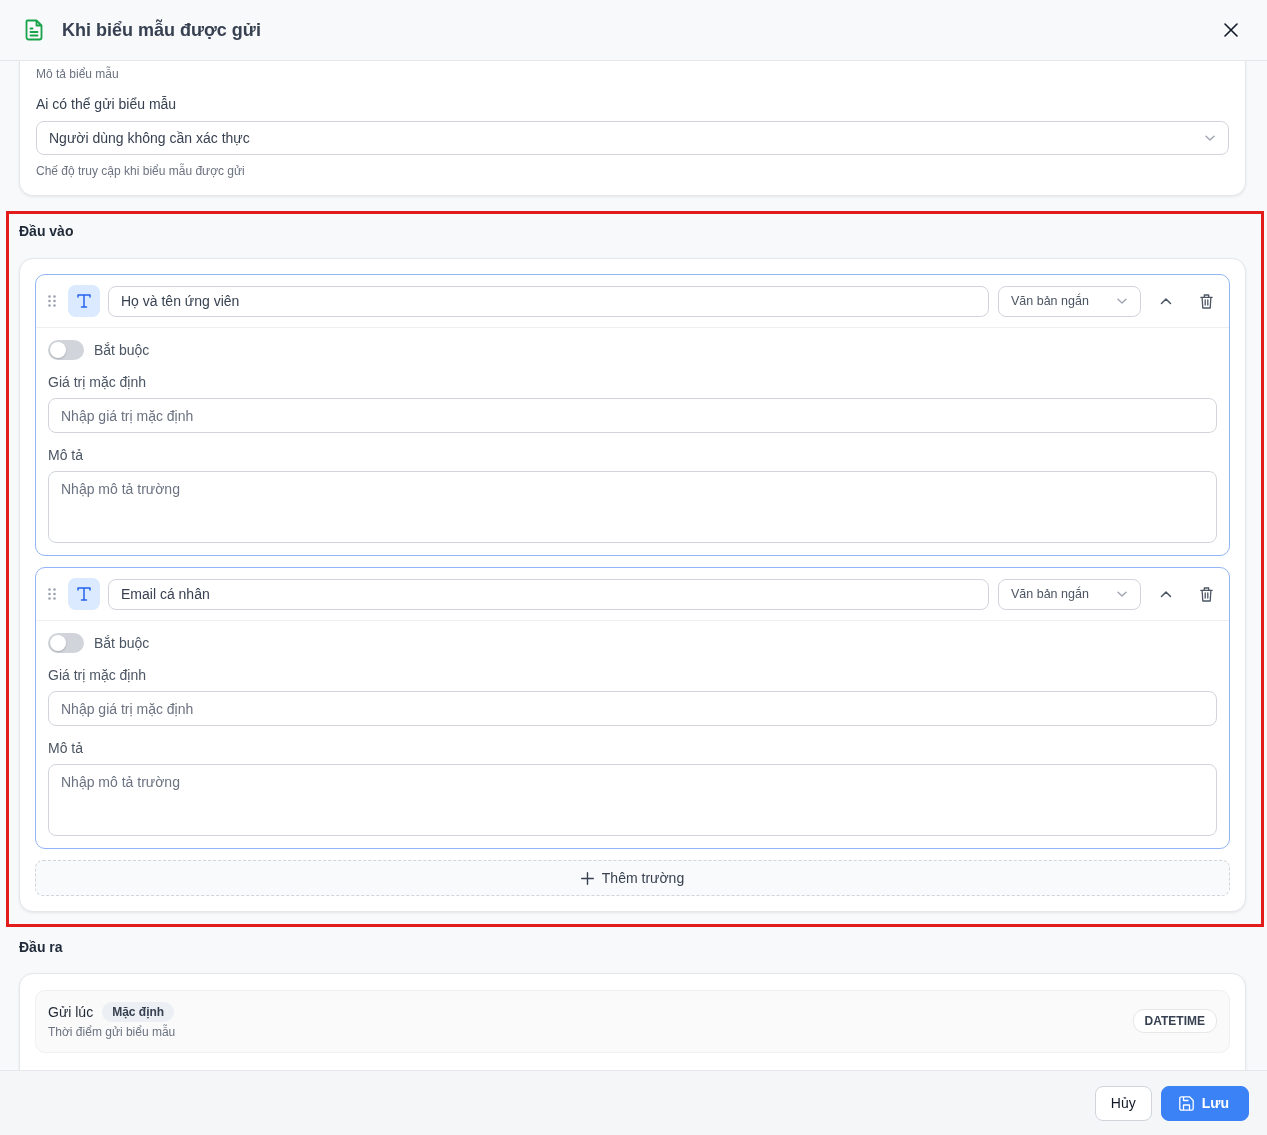  Describe the element at coordinates (162, 30) in the screenshot. I see `dialog-title: Khi biểu mẫu được gửi` at that location.